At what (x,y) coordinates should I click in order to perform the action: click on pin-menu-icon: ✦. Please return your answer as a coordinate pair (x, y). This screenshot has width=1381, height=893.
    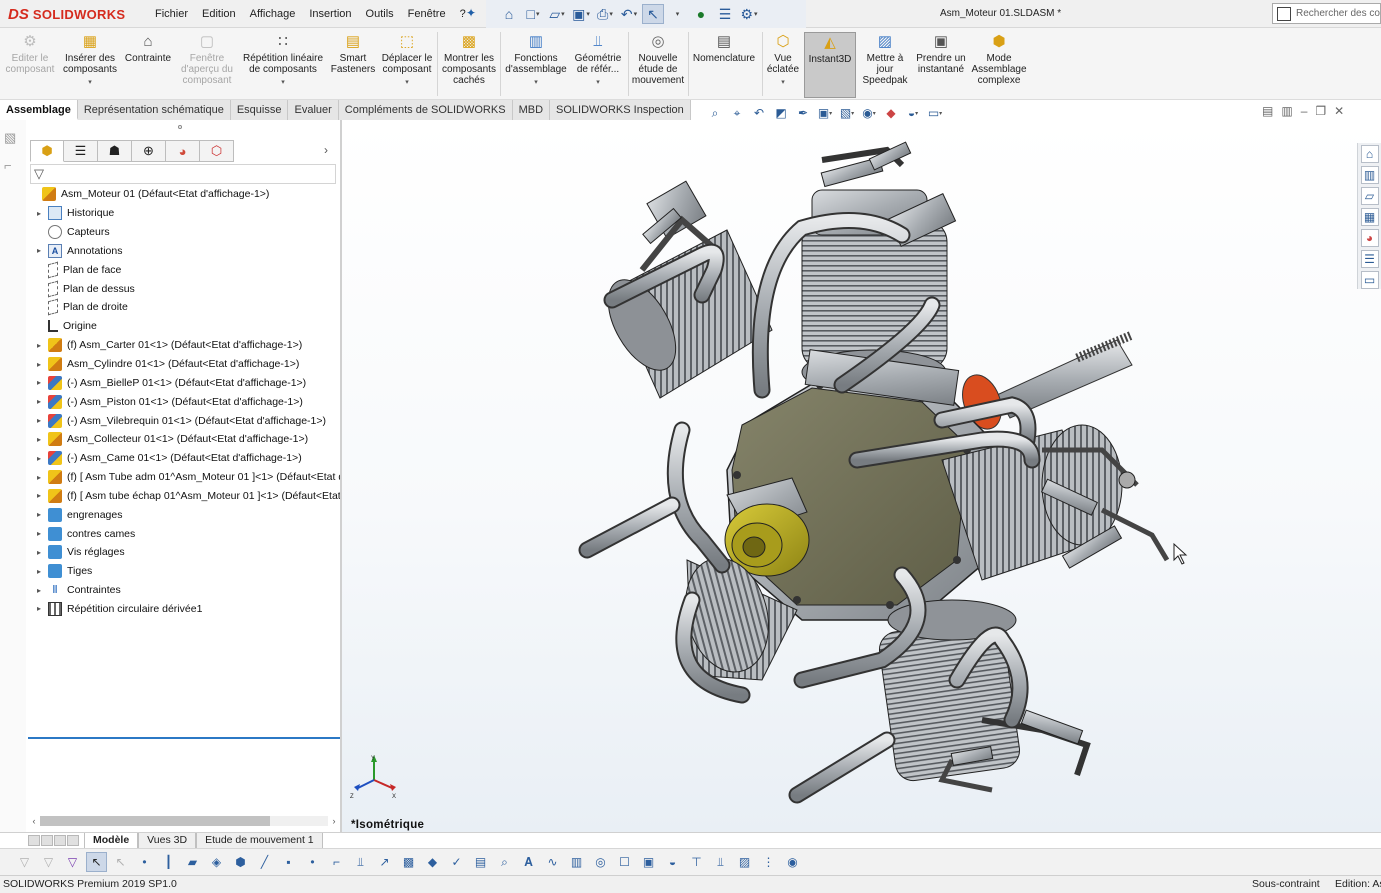
    Looking at the image, I should click on (471, 13).